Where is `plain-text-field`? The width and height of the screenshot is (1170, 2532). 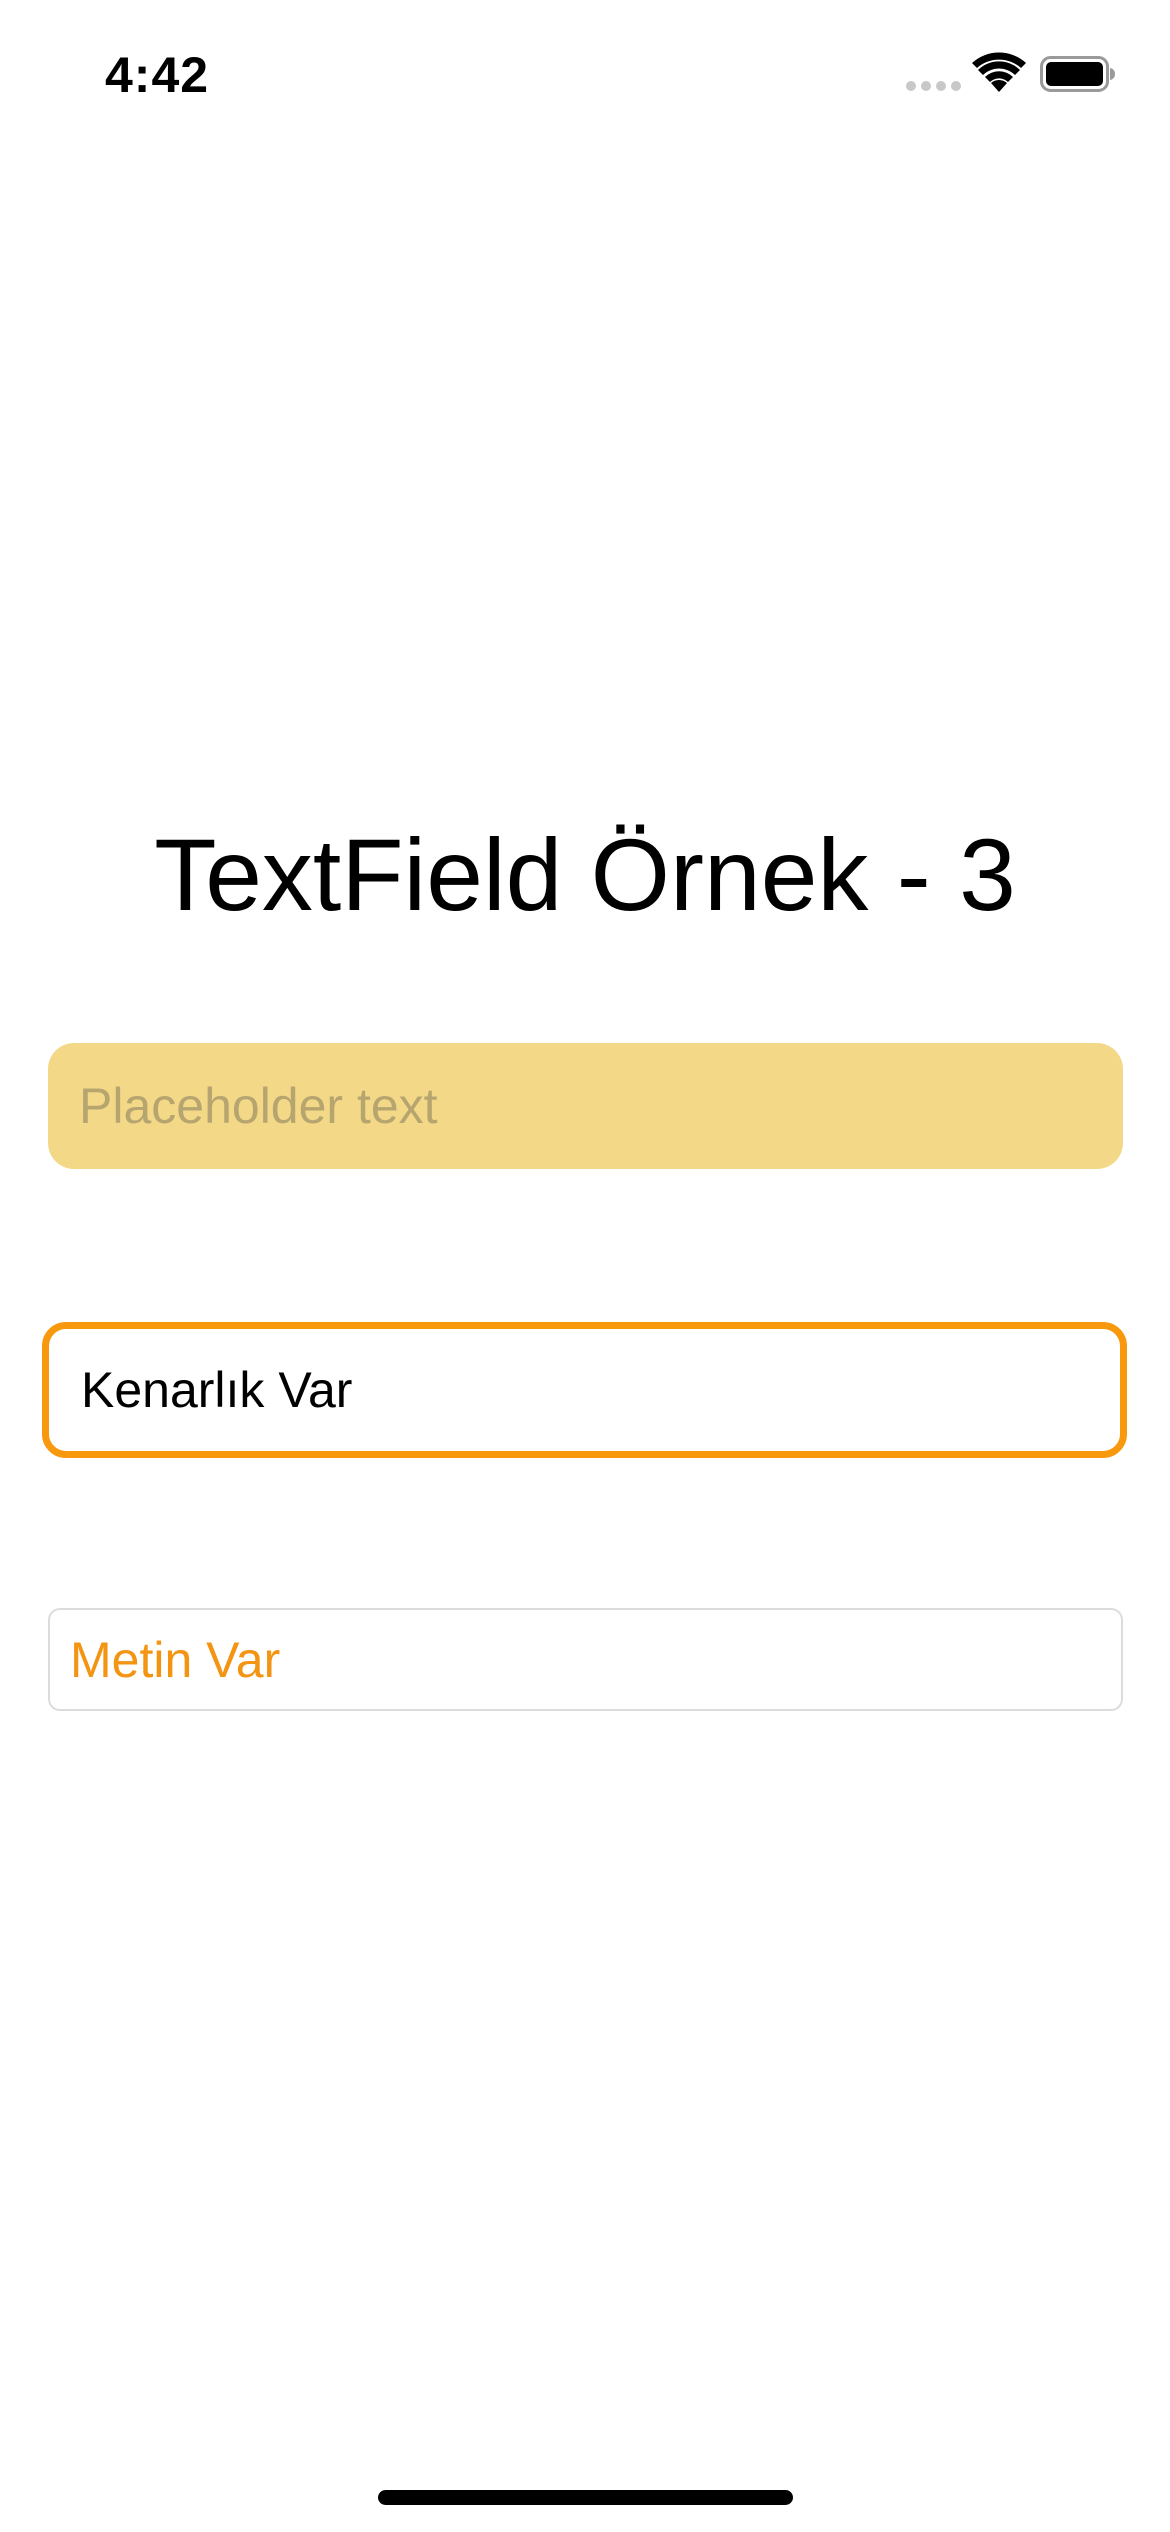
plain-text-field is located at coordinates (585, 1659).